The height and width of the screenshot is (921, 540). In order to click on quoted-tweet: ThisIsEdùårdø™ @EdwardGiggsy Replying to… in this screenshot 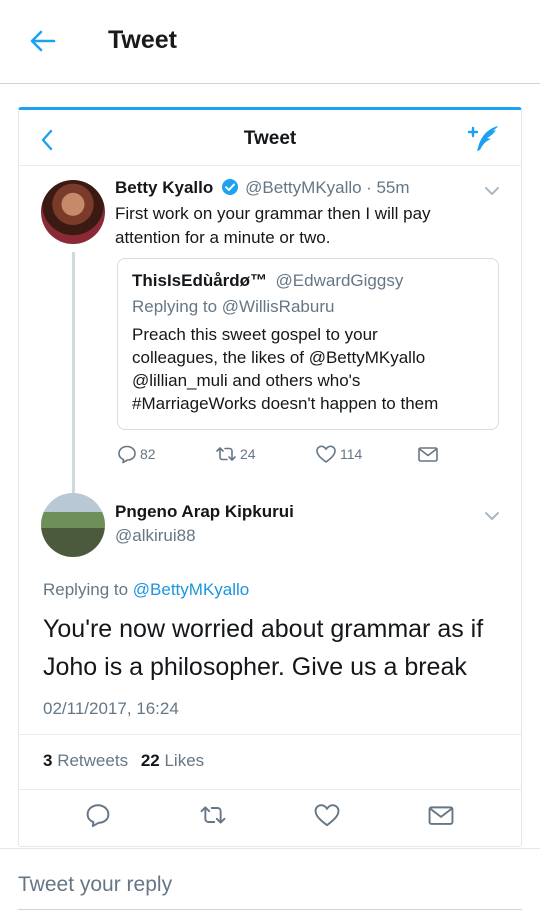, I will do `click(308, 344)`.